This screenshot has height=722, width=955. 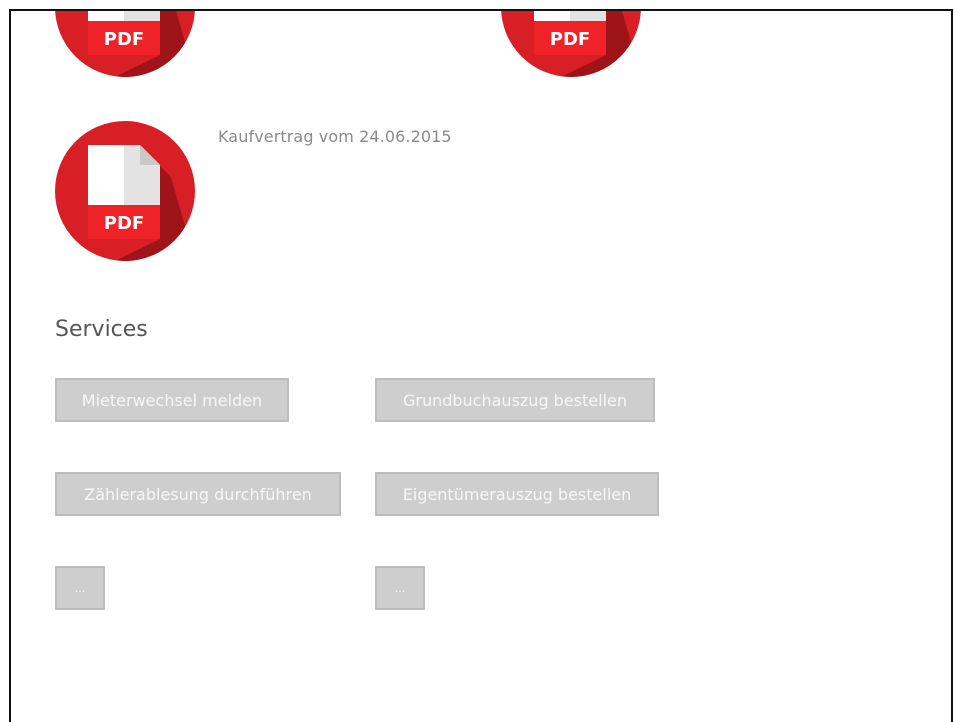 I want to click on order-owner-extract-button: Eigentümerauszug bestellen, so click(x=517, y=494).